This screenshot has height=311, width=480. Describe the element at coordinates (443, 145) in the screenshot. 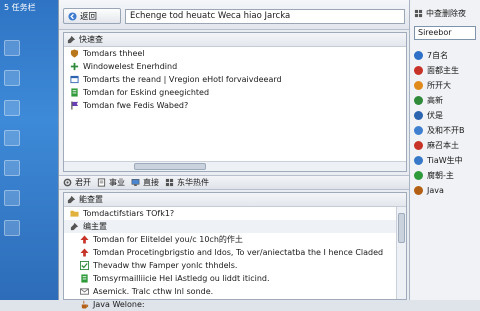

I see `side-list-item-label: 麻召本土` at that location.